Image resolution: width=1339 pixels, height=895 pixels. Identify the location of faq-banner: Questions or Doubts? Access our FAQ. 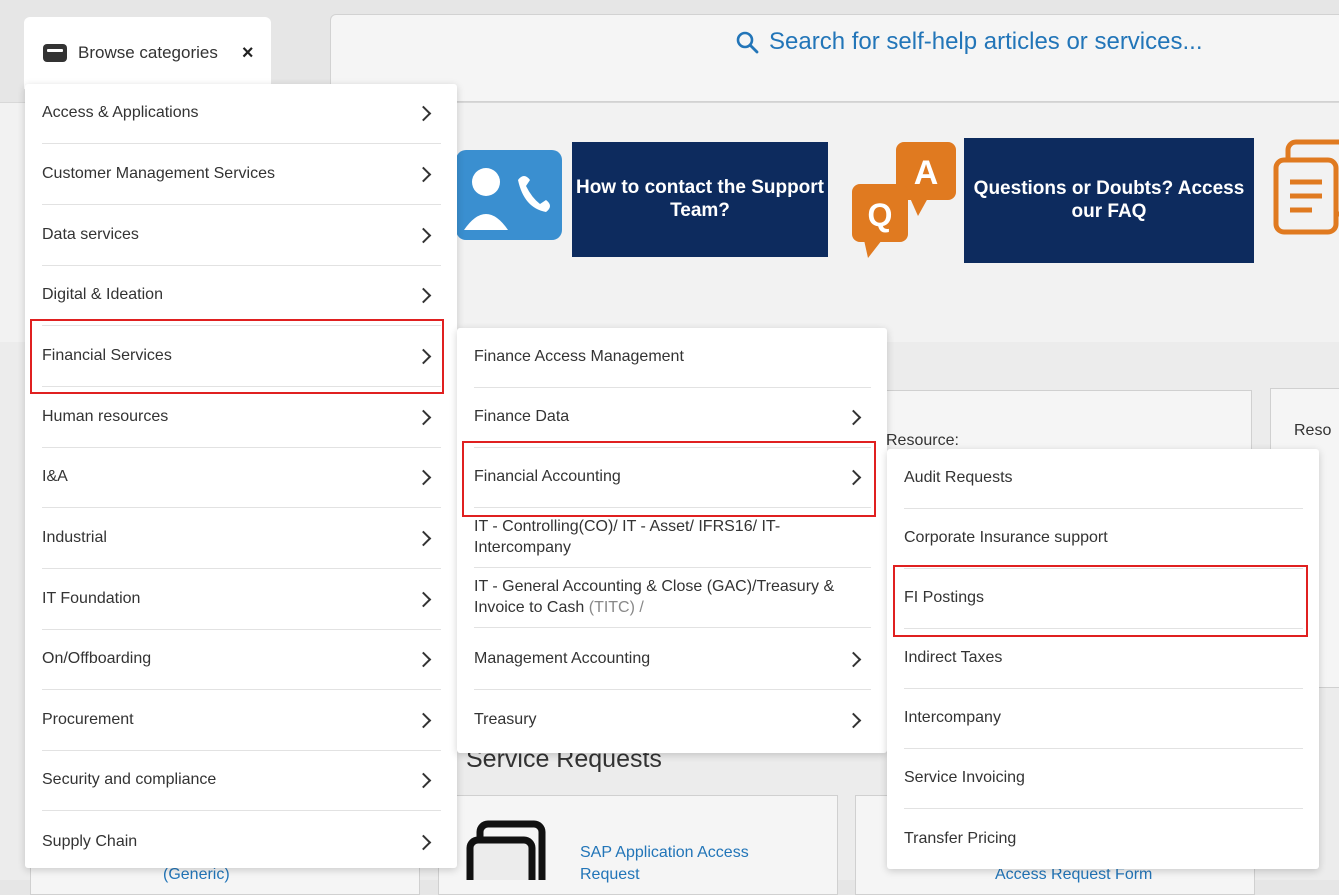
(1109, 200).